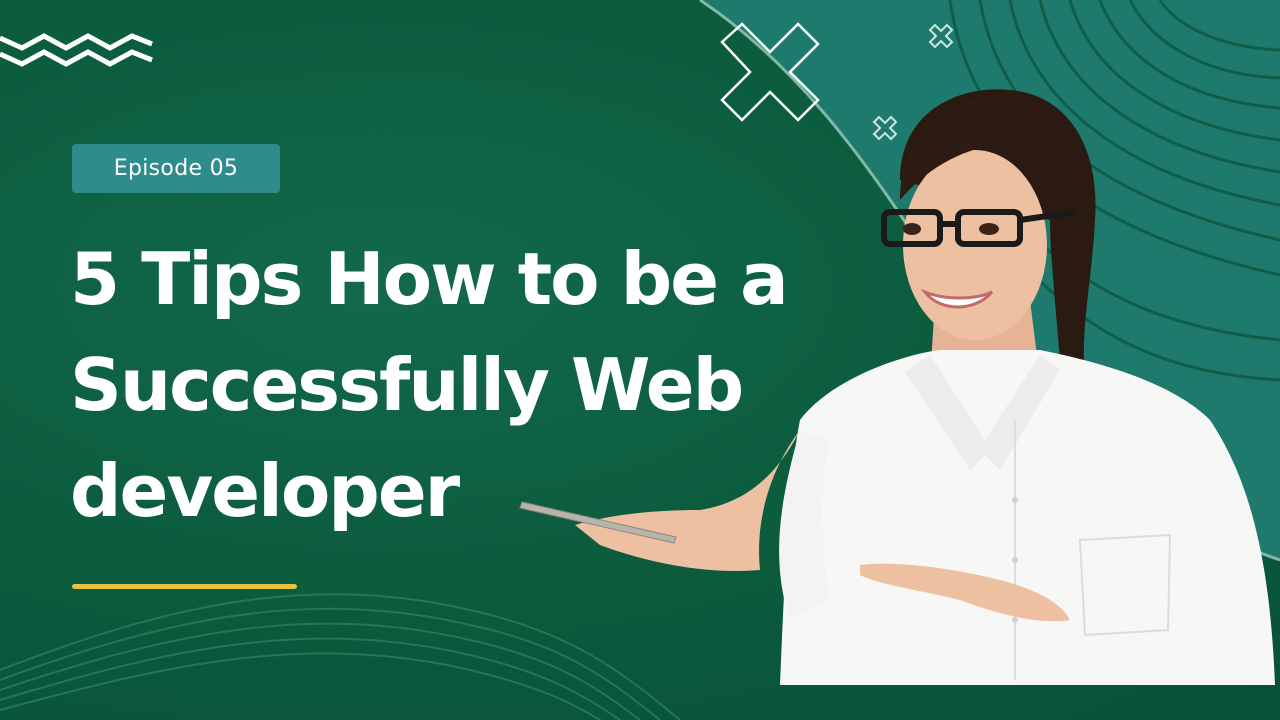 Image resolution: width=1280 pixels, height=720 pixels. Describe the element at coordinates (184, 586) in the screenshot. I see `accent-underline` at that location.